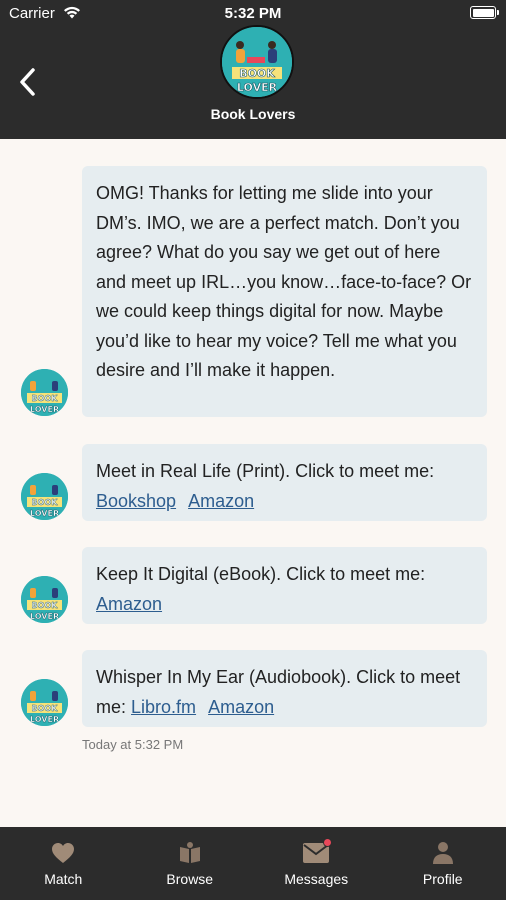 The height and width of the screenshot is (900, 506). Describe the element at coordinates (133, 744) in the screenshot. I see `message-timestamp: Today at 5:32 PM` at that location.